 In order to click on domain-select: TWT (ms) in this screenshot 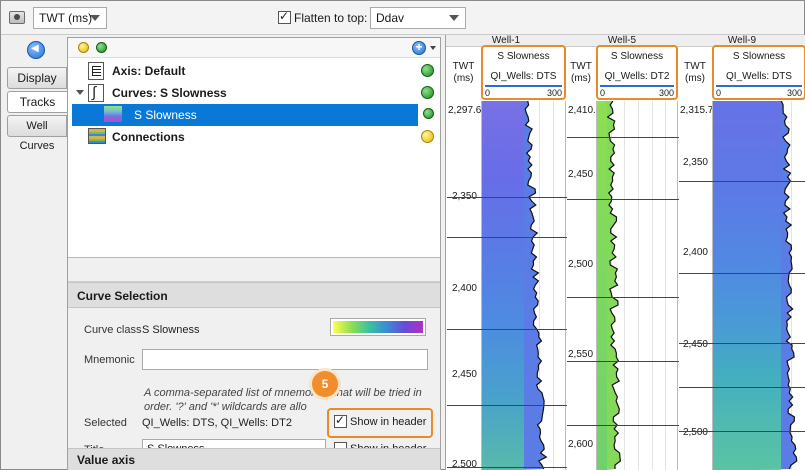, I will do `click(70, 18)`.